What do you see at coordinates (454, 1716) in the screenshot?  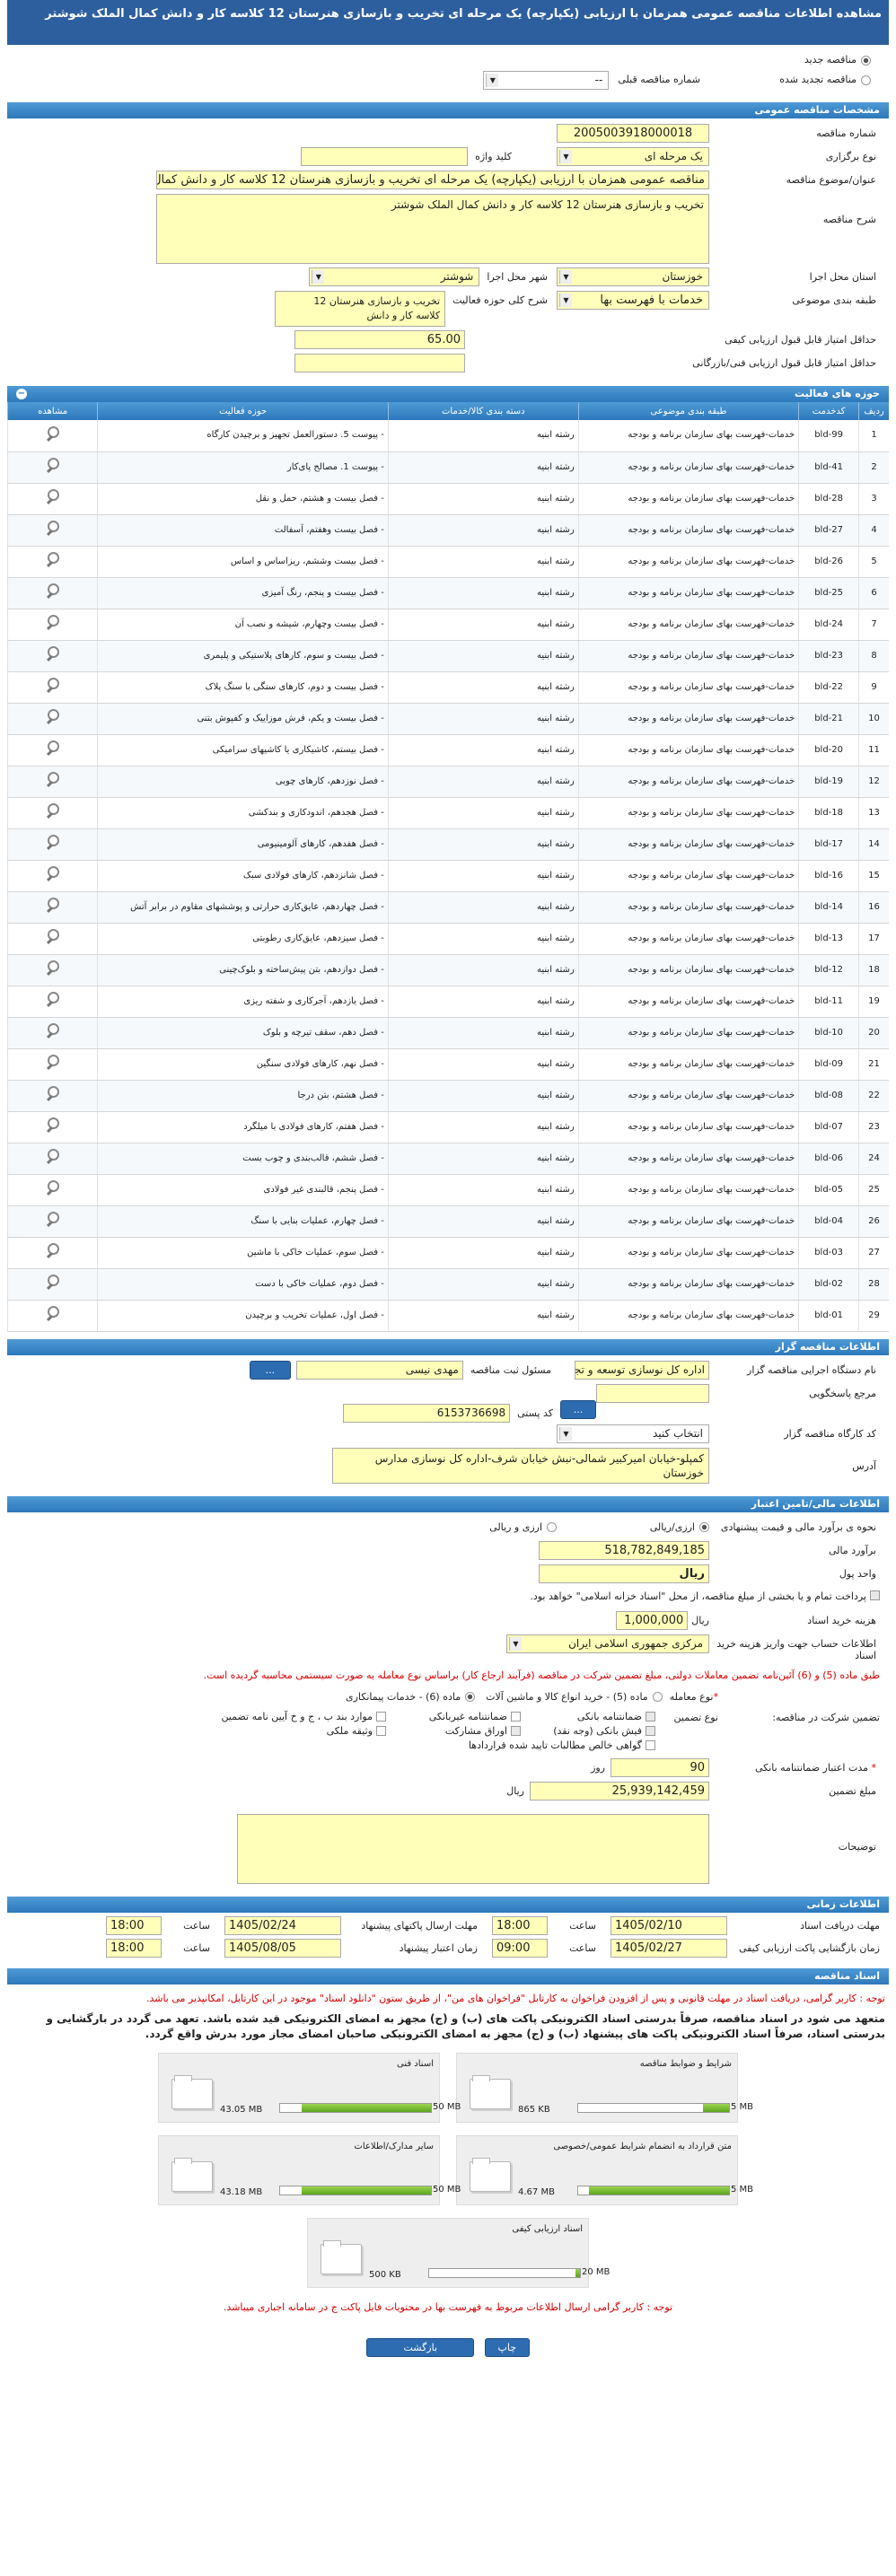 I see `g-nonbank-check: ضمانتنامه غیربانکی` at bounding box center [454, 1716].